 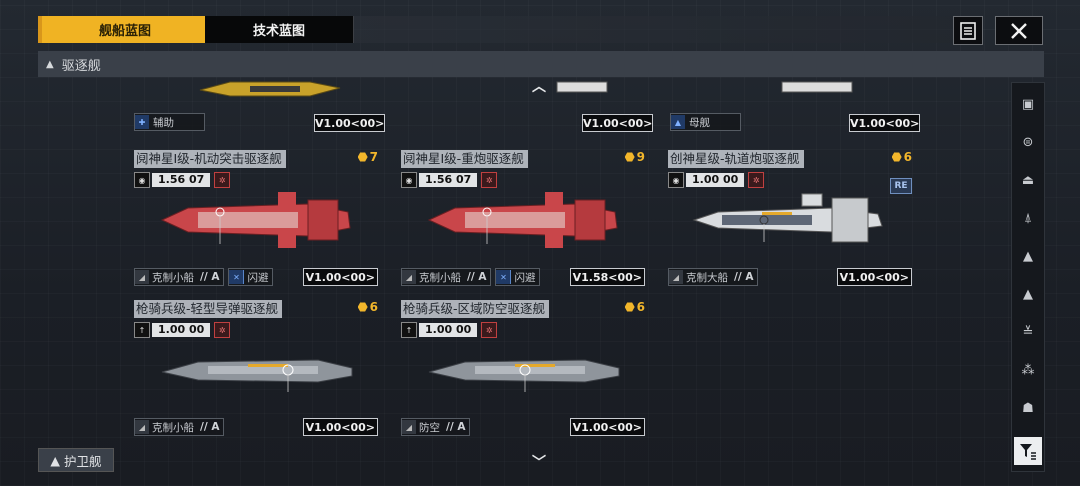 I want to click on auxiliary-class-icon: ☗, so click(x=1028, y=408).